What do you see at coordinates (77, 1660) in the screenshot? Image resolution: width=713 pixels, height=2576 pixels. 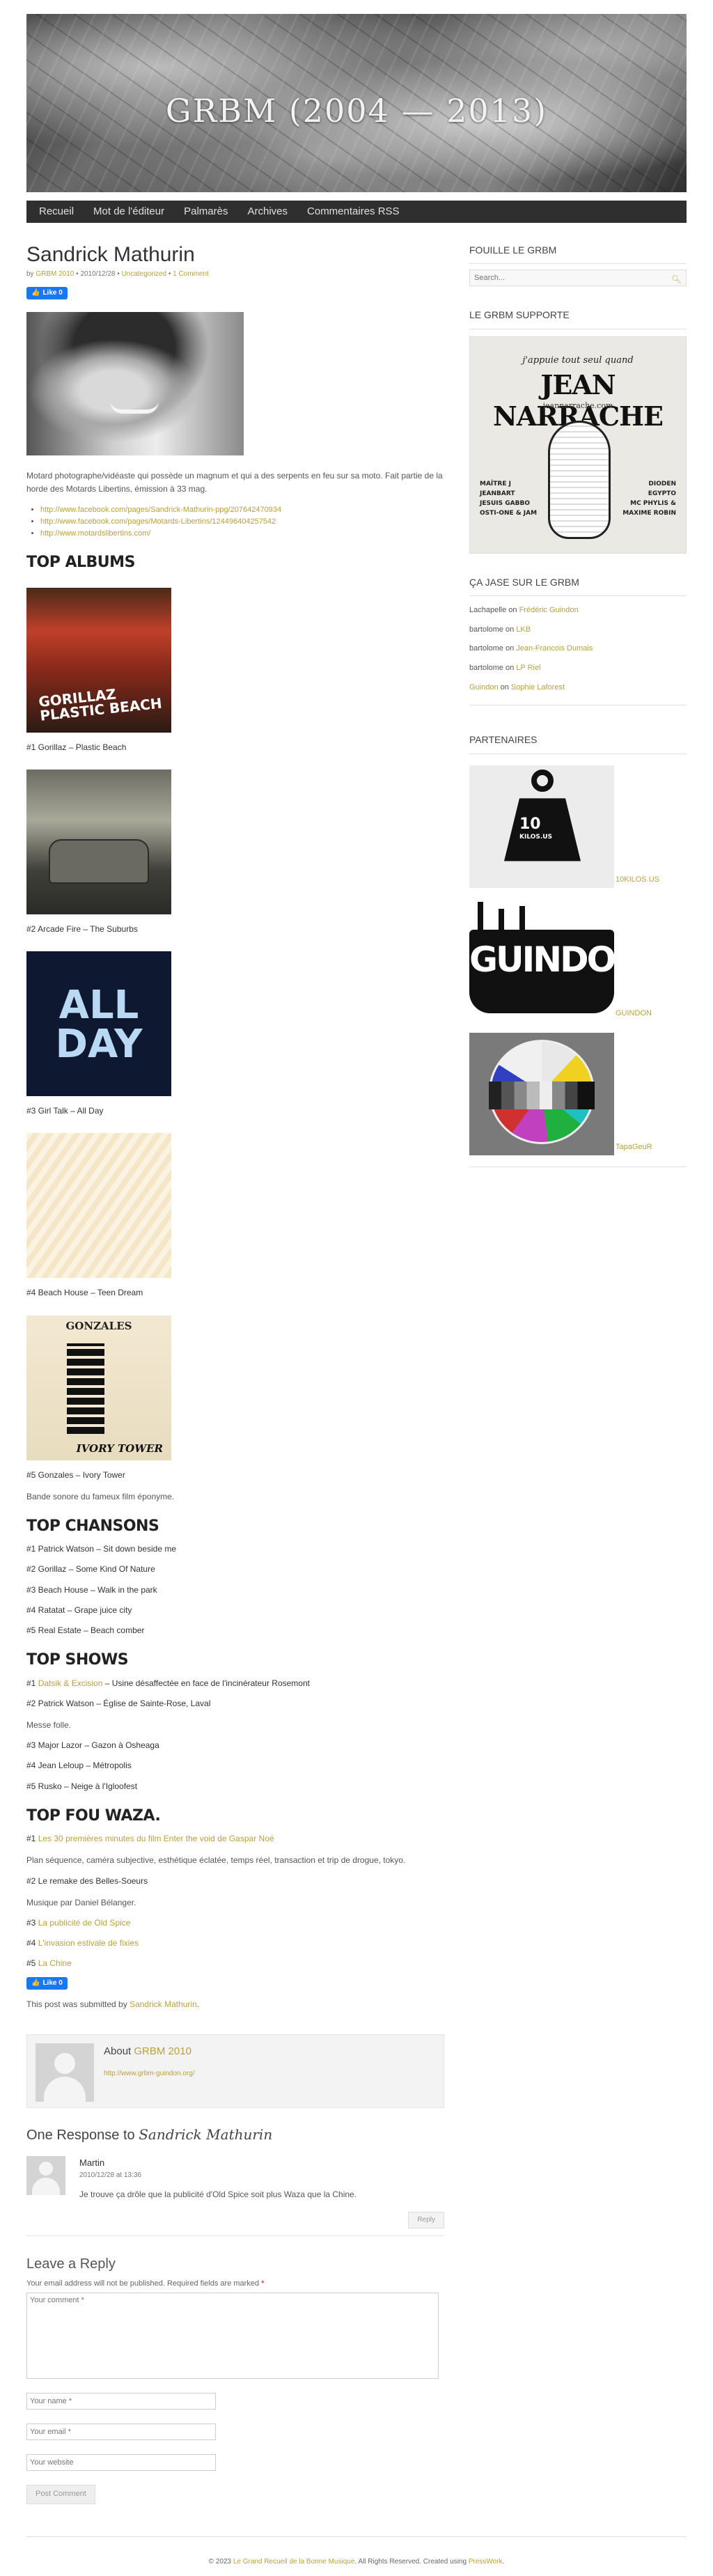 I see `top-shows-heading: TOP SHOWS` at bounding box center [77, 1660].